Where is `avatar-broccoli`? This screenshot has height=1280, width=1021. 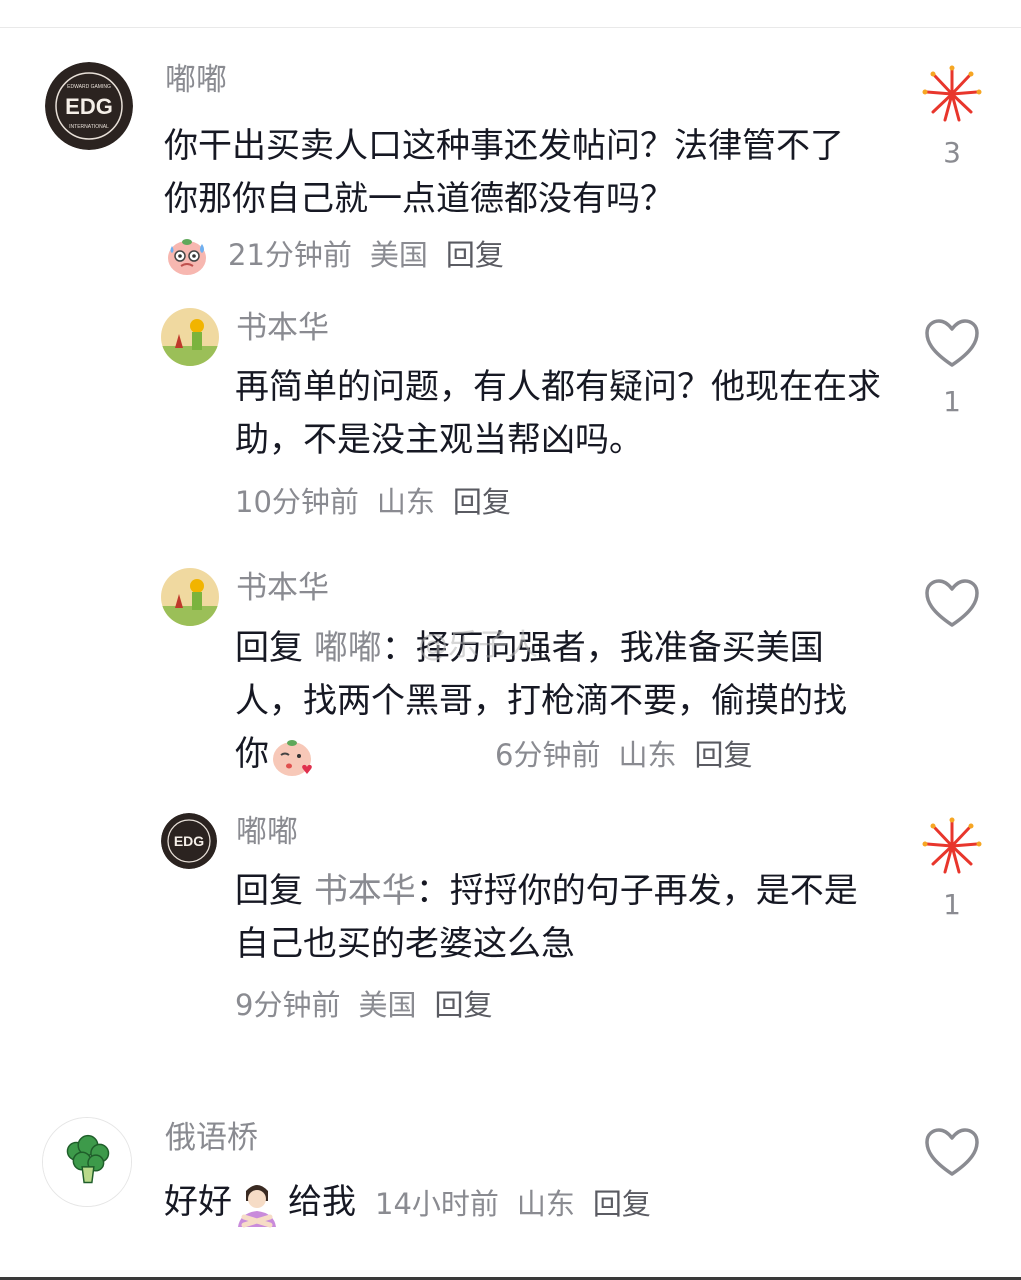
avatar-broccoli is located at coordinates (87, 1162).